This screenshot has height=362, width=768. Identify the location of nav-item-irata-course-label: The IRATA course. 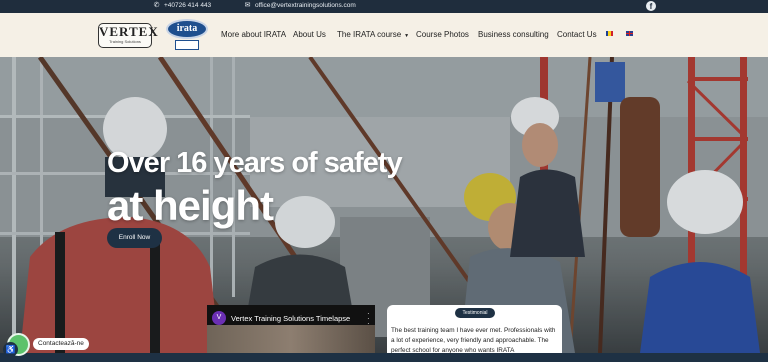
(369, 34).